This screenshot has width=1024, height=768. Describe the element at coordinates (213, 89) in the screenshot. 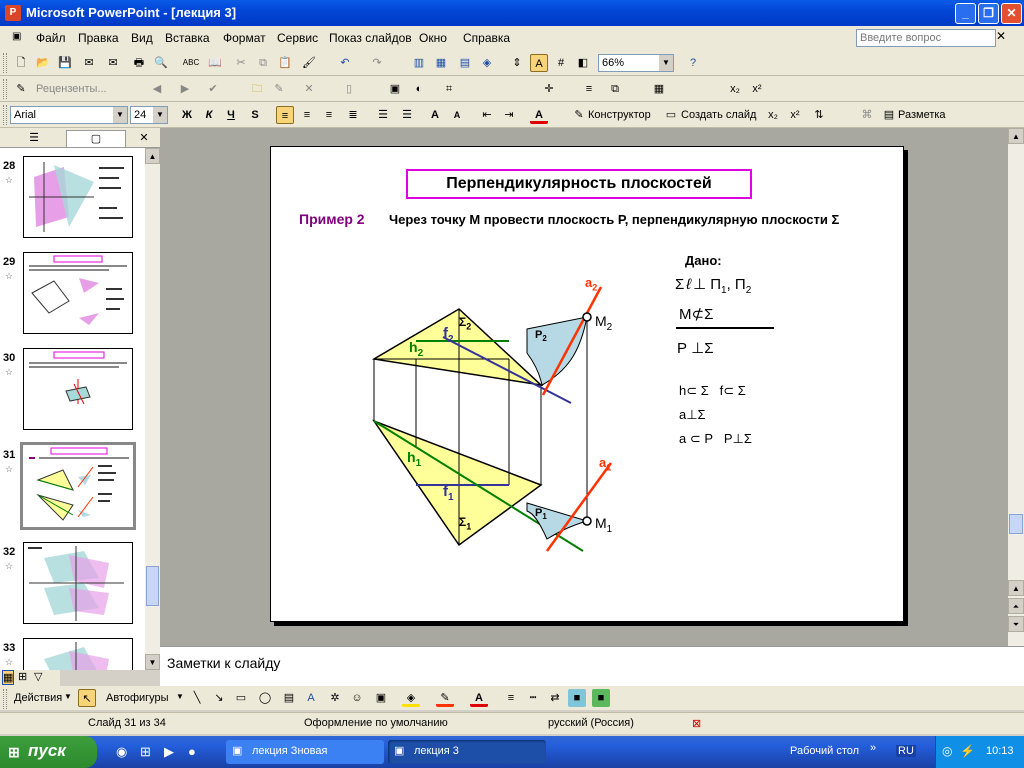

I see `apply-icon: ✔` at that location.